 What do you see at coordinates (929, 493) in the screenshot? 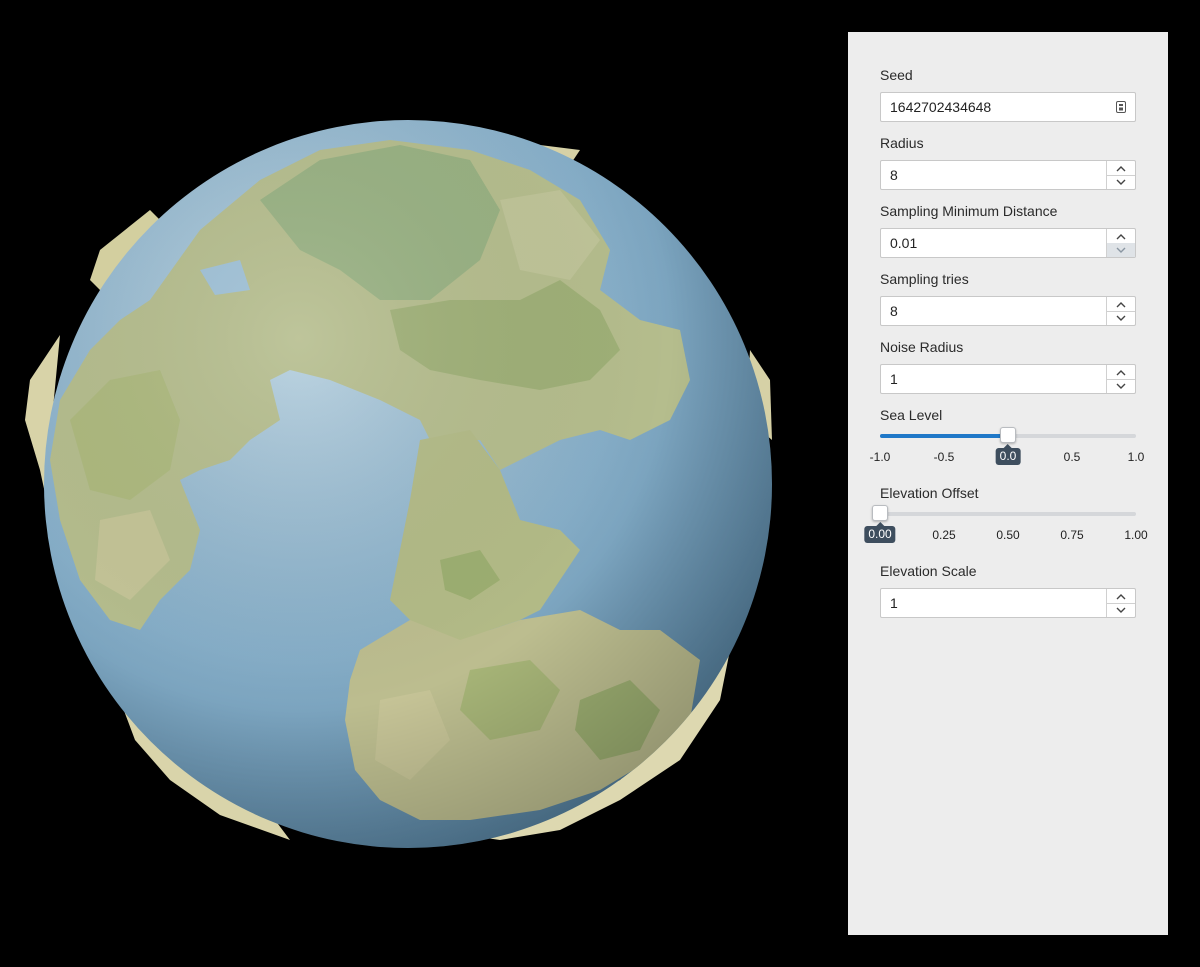
I see `elevation-offset-label: Elevation Offset` at bounding box center [929, 493].